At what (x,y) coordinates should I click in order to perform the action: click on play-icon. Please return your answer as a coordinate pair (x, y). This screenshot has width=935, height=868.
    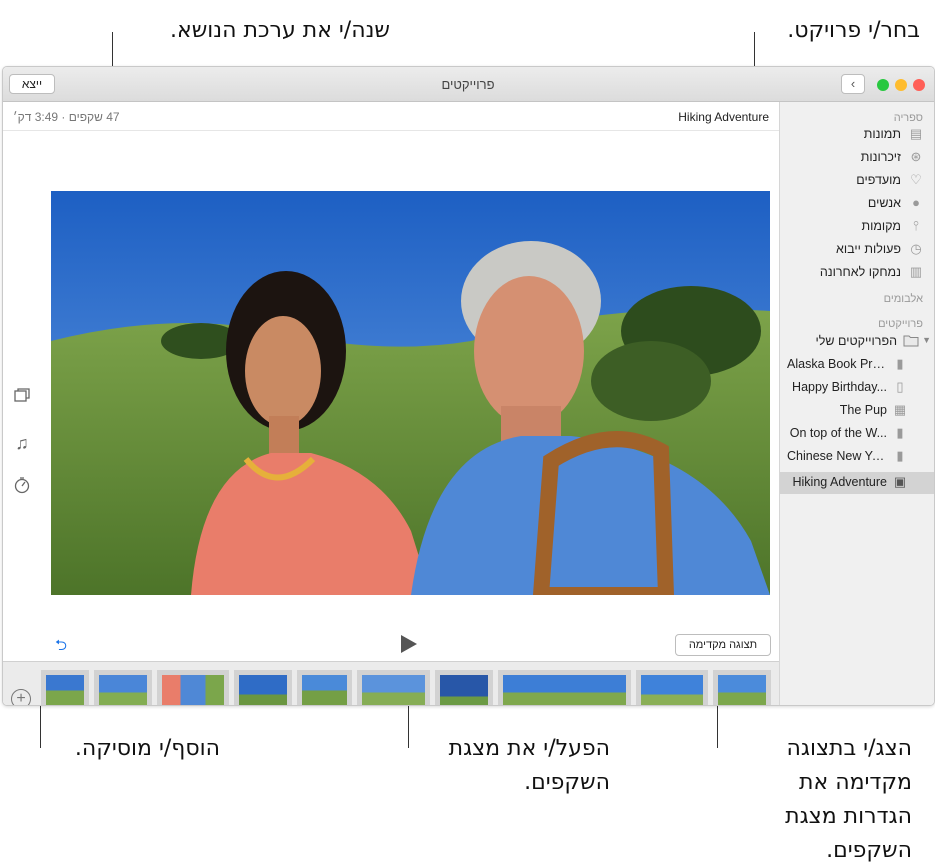
    Looking at the image, I should click on (409, 644).